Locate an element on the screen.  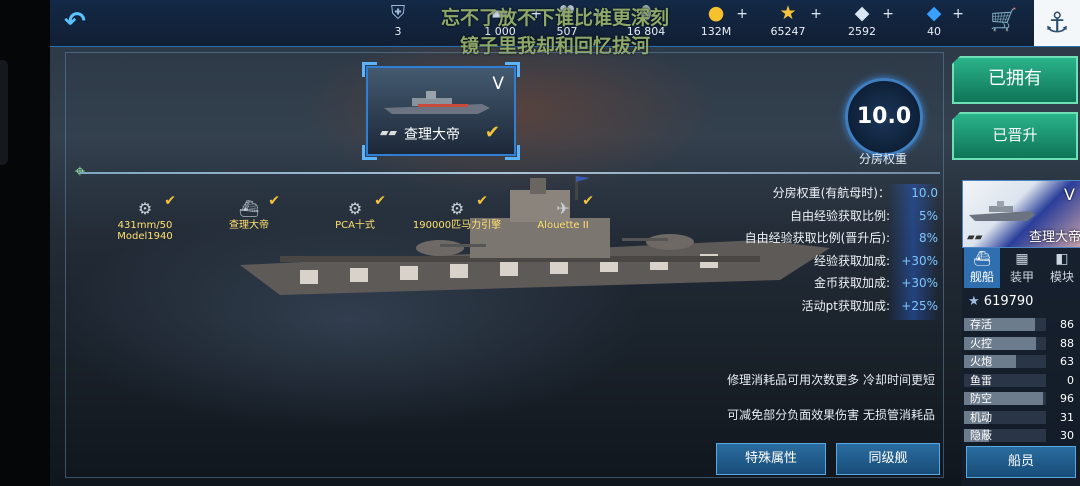
shop-cart-icon: 🛒 is located at coordinates (1003, 20).